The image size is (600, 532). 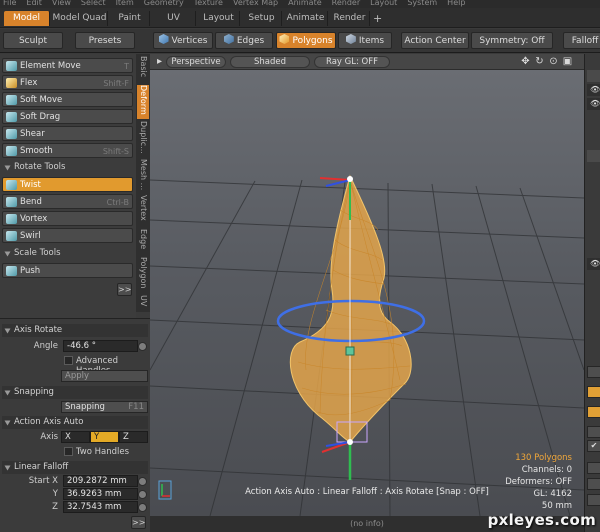 What do you see at coordinates (125, 3) in the screenshot?
I see `menu-item: Item` at bounding box center [125, 3].